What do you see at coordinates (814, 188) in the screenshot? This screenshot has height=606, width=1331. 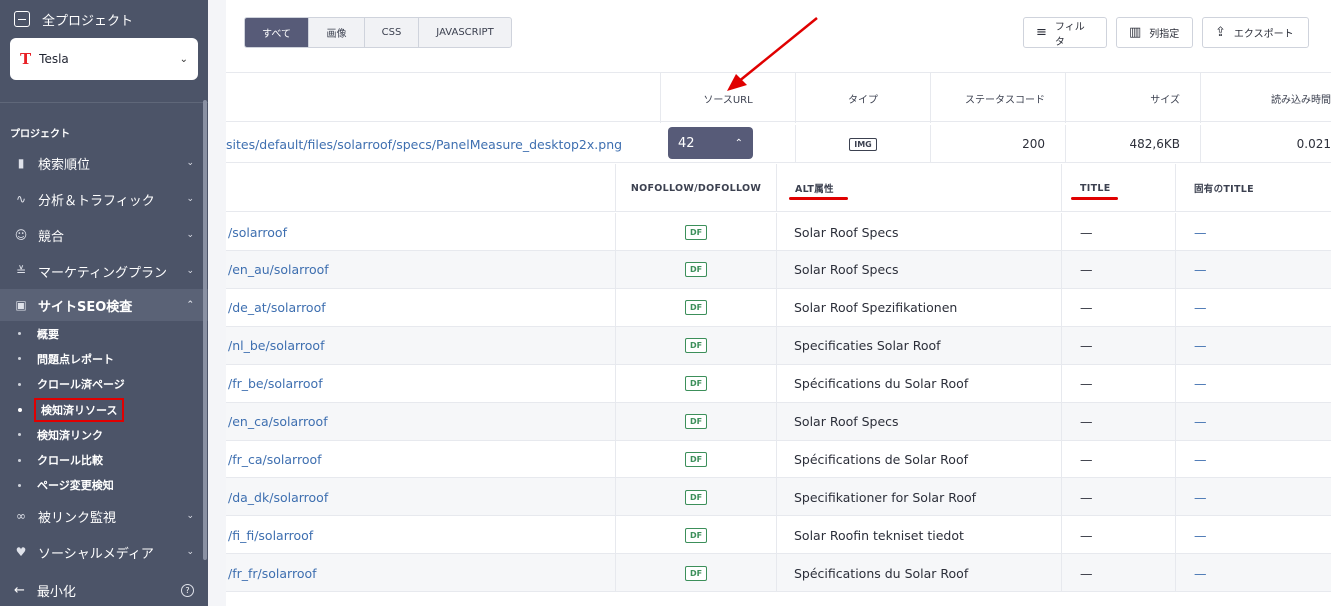 I see `col-alt: ALT属性` at bounding box center [814, 188].